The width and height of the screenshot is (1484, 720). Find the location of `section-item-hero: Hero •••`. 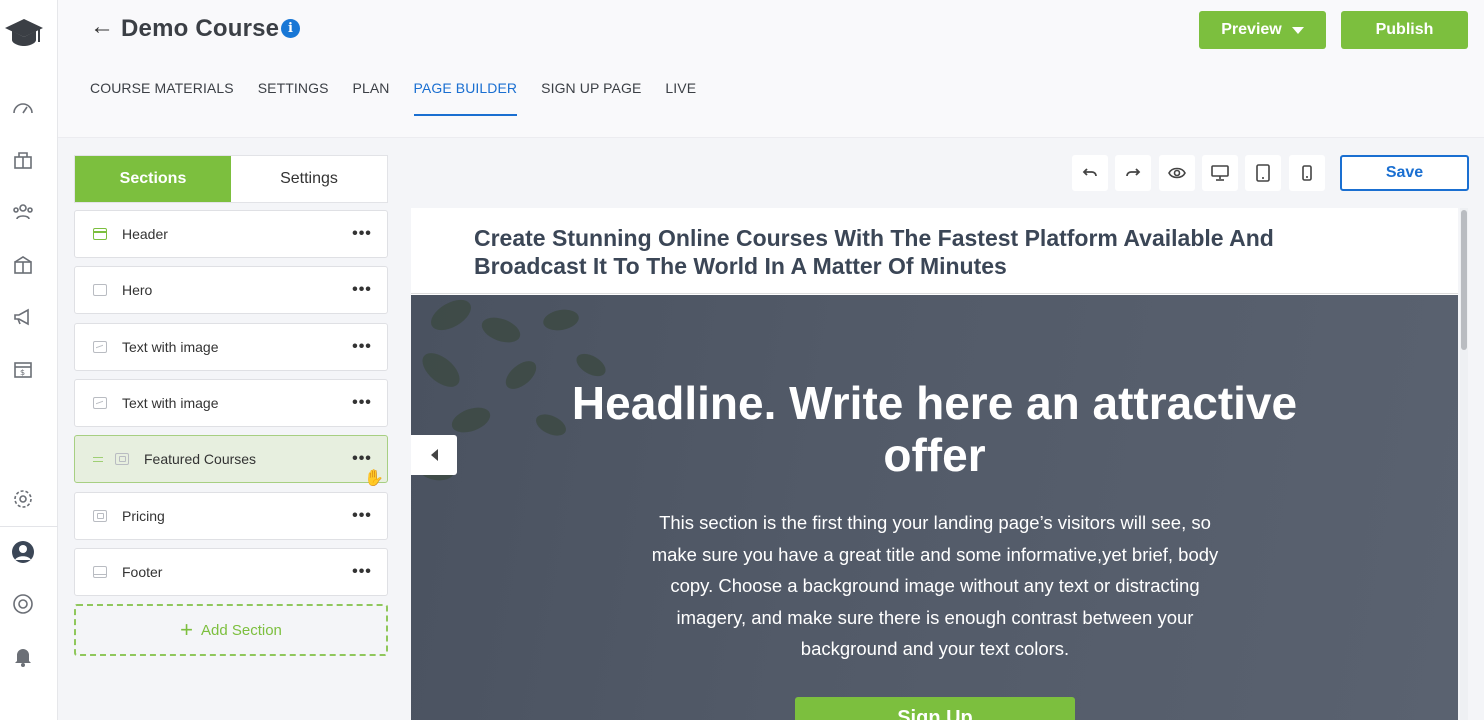

section-item-hero: Hero ••• is located at coordinates (231, 290).